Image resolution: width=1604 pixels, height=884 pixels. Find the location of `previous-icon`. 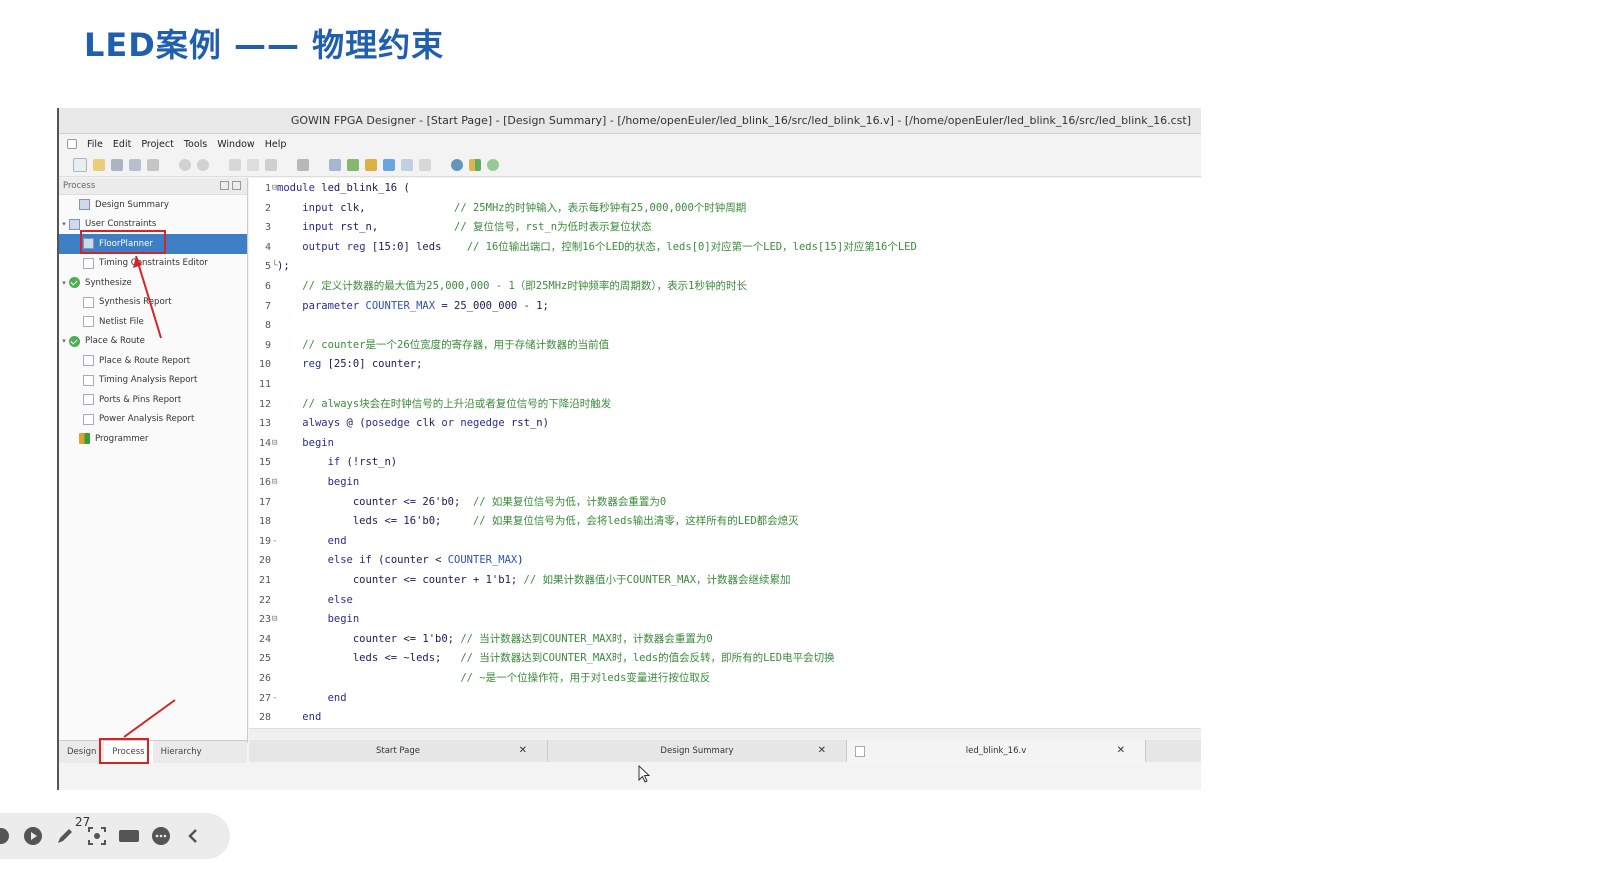

previous-icon is located at coordinates (6, 836).